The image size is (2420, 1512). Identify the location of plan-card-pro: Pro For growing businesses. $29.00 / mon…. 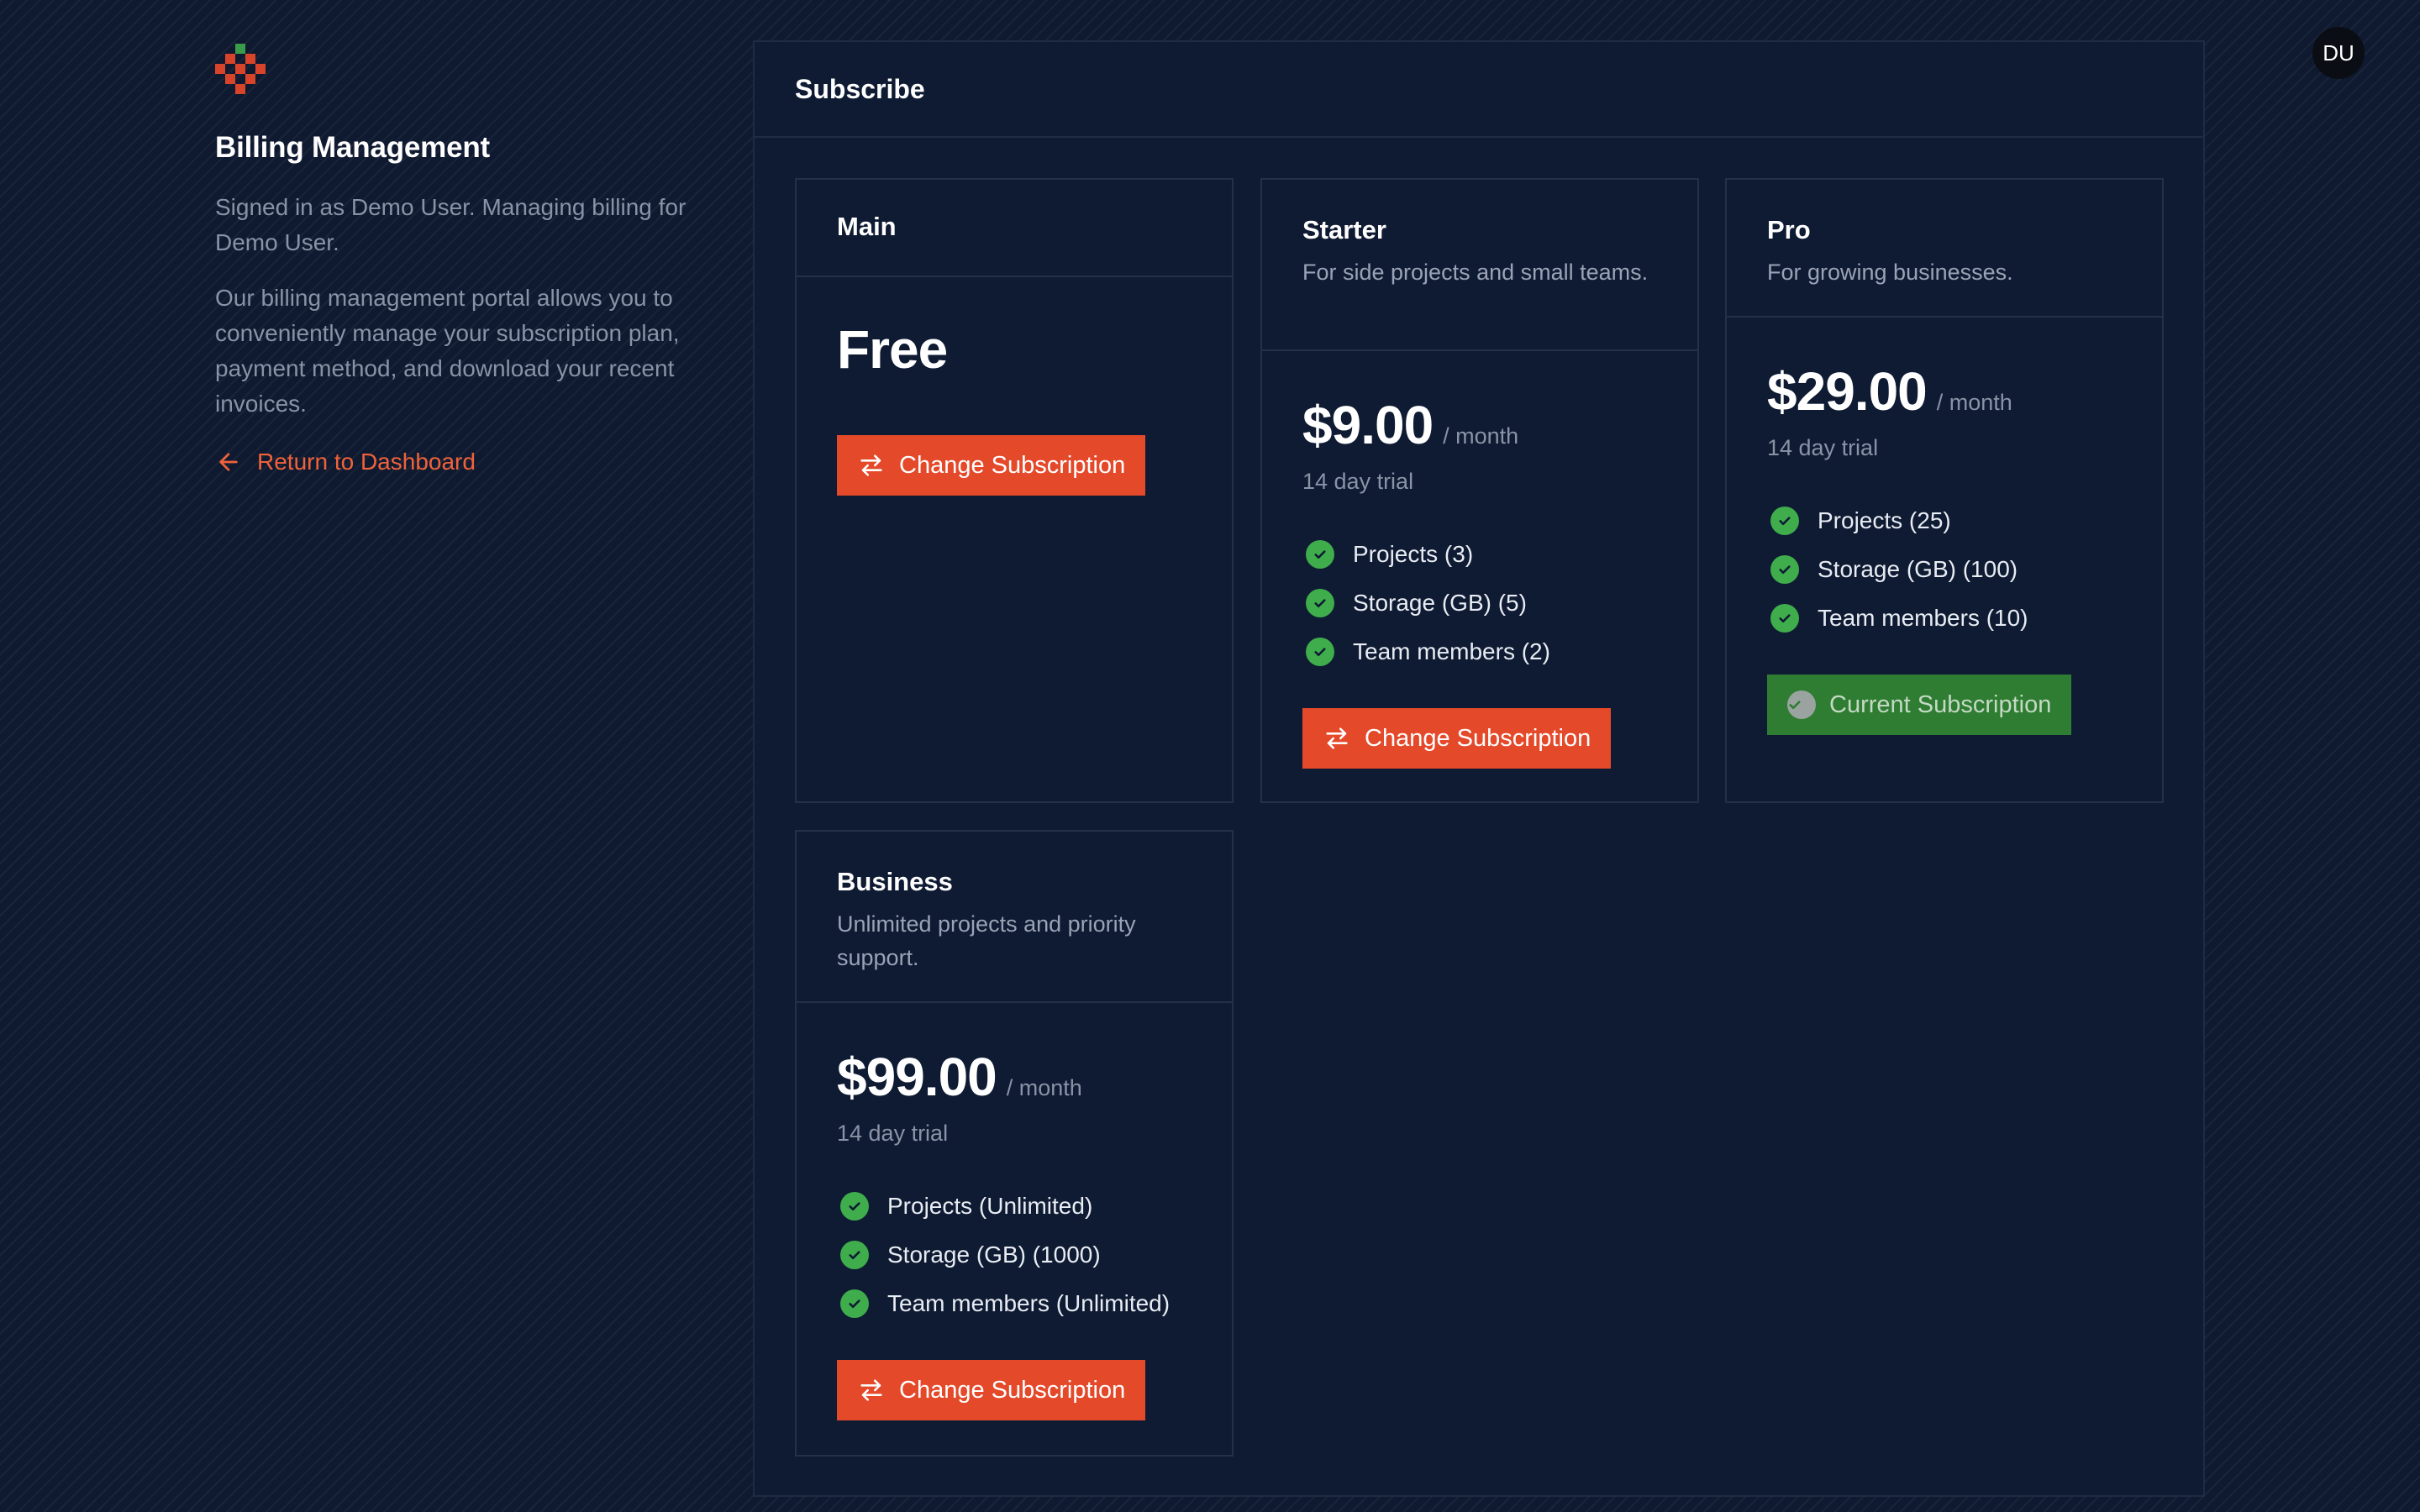
(1944, 490).